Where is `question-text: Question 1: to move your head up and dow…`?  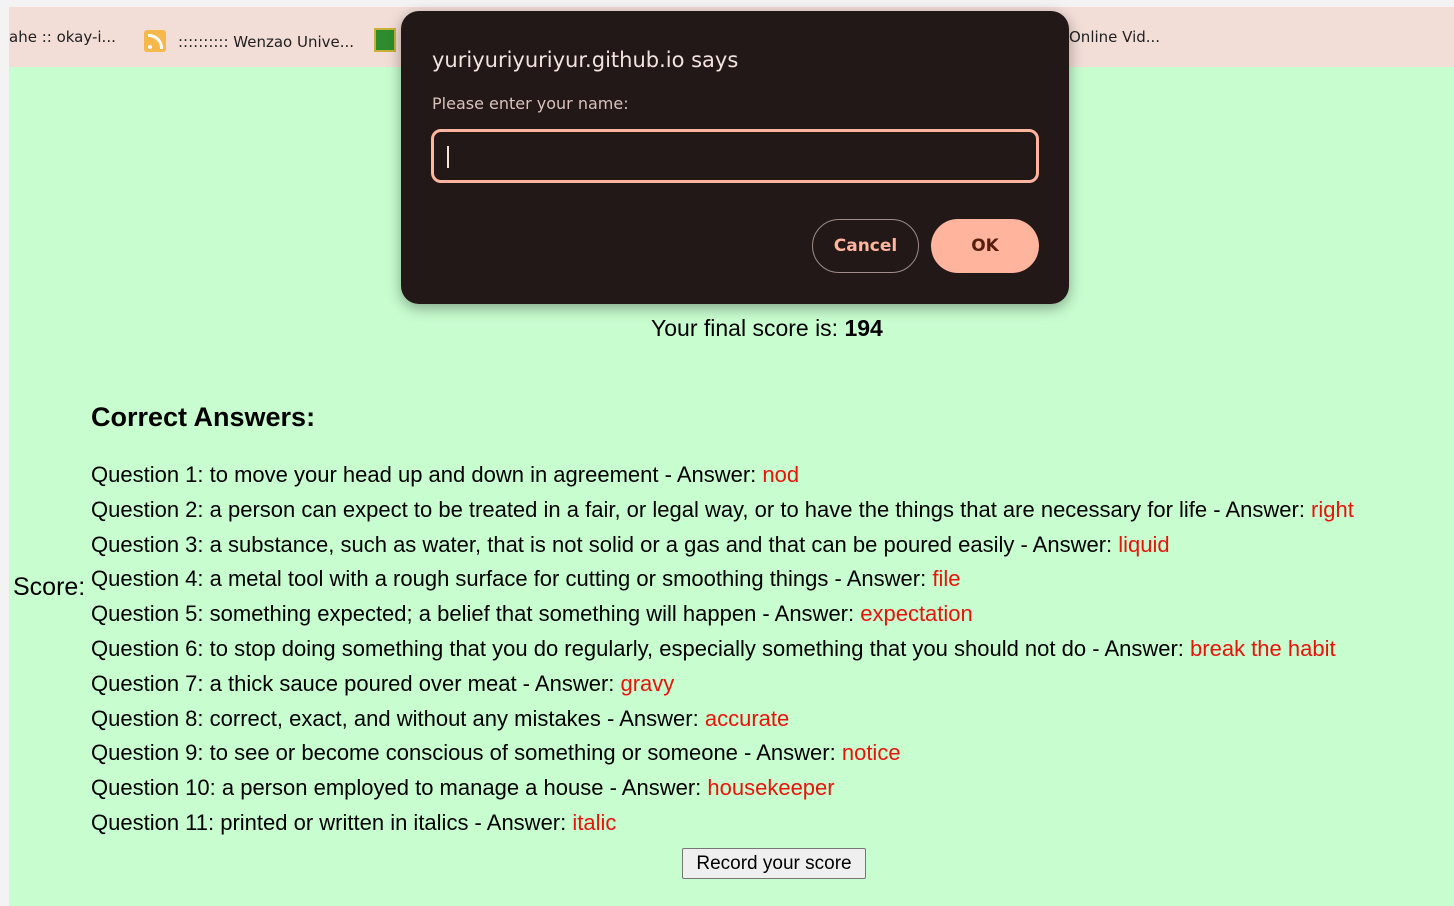
question-text: Question 1: to move your head up and dow… is located at coordinates (427, 474).